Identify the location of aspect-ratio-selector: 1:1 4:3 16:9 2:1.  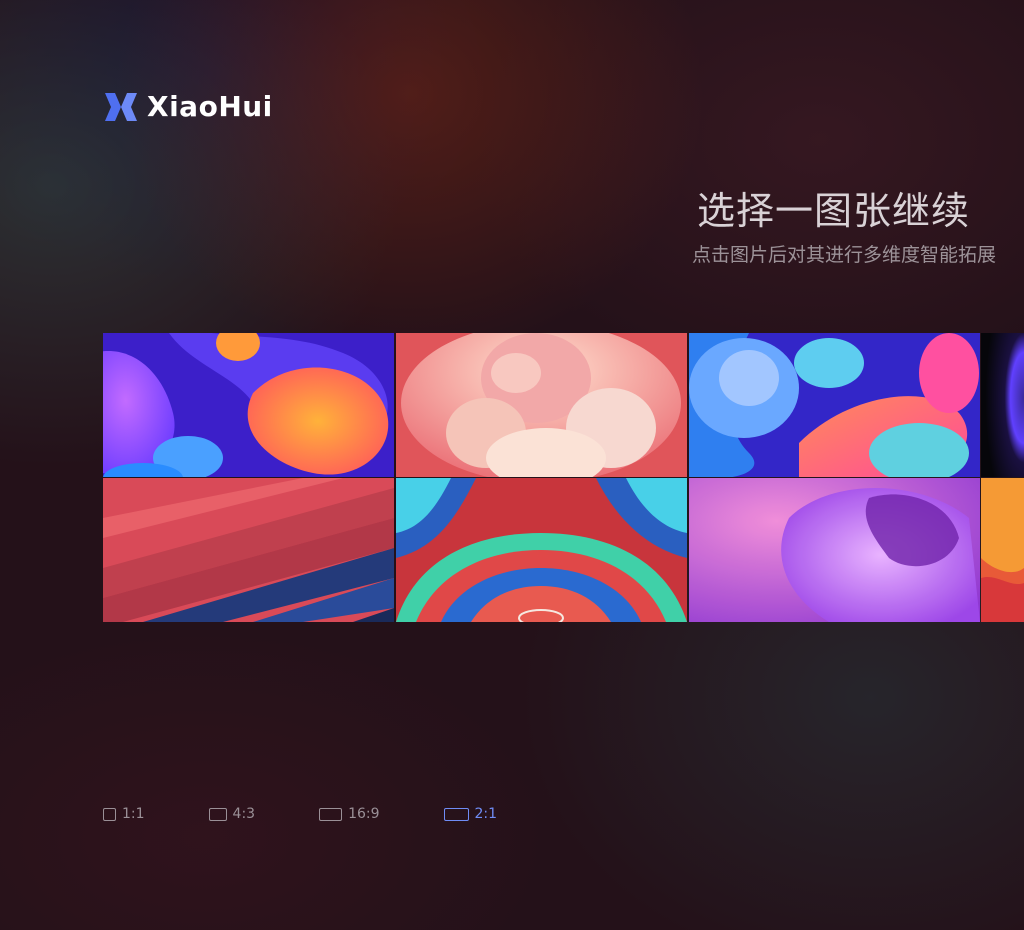
(300, 814).